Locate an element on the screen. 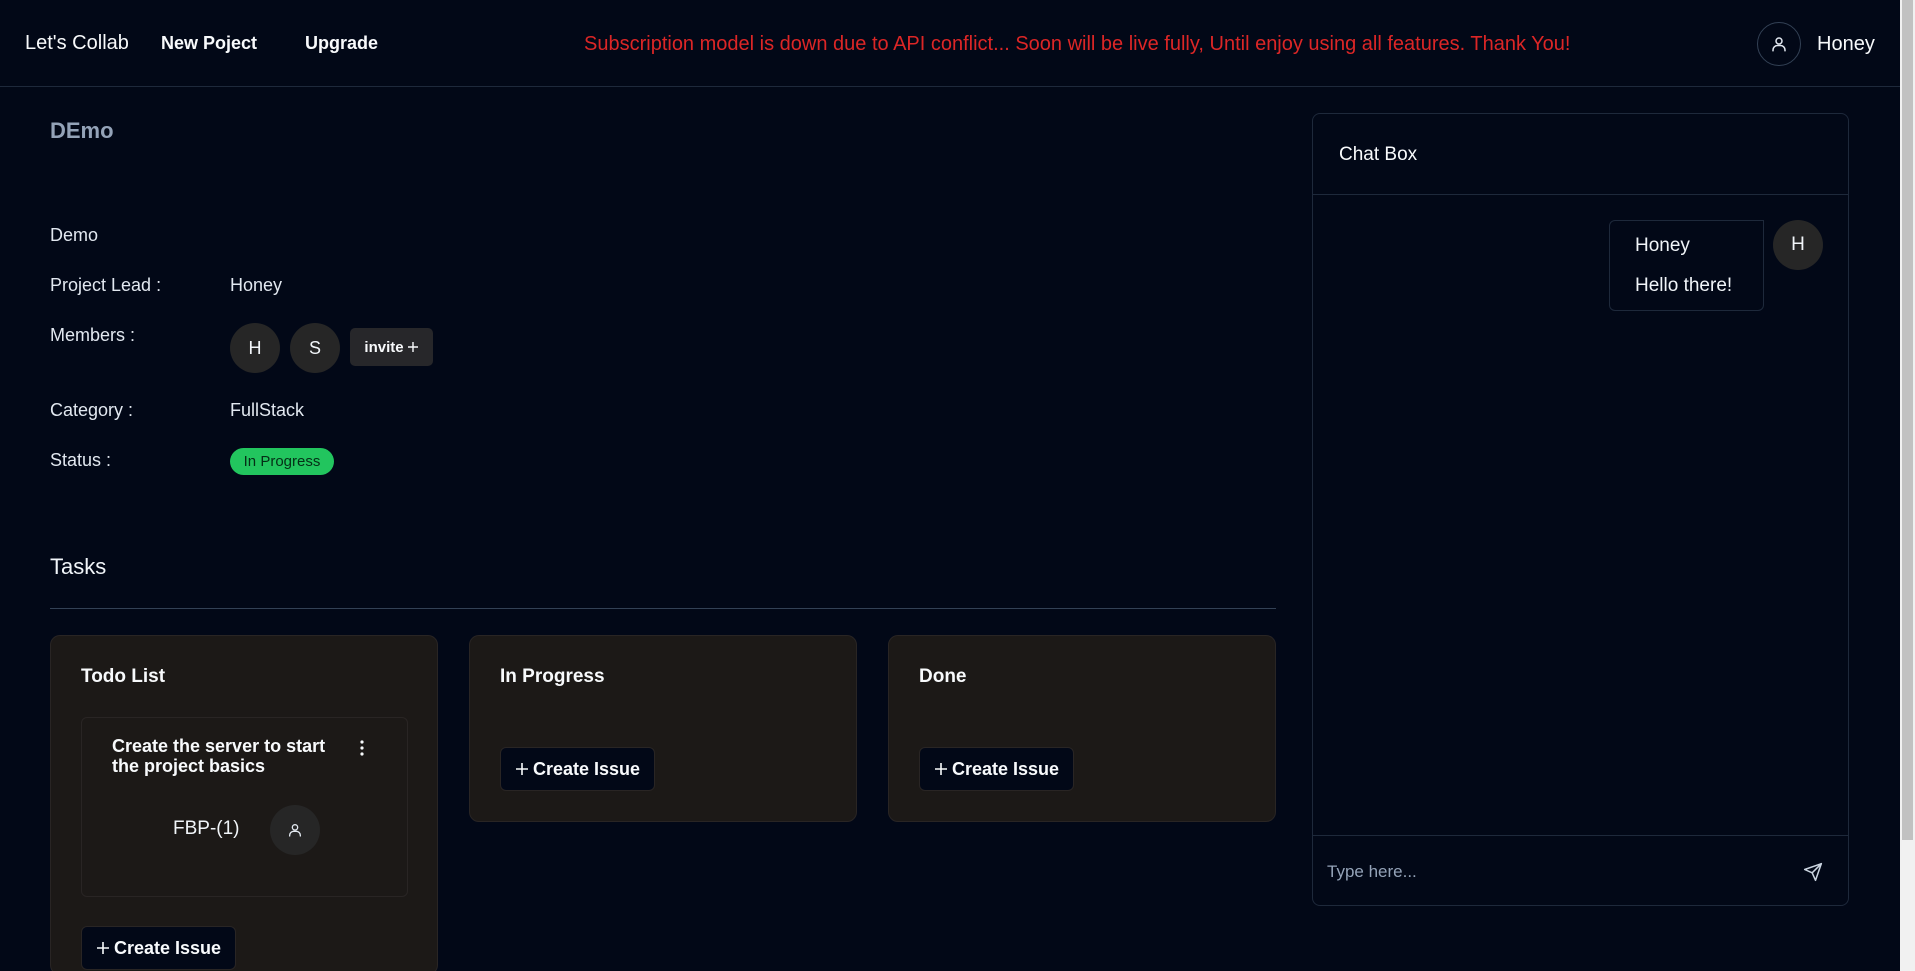 The image size is (1915, 971). assignee-avatar is located at coordinates (295, 830).